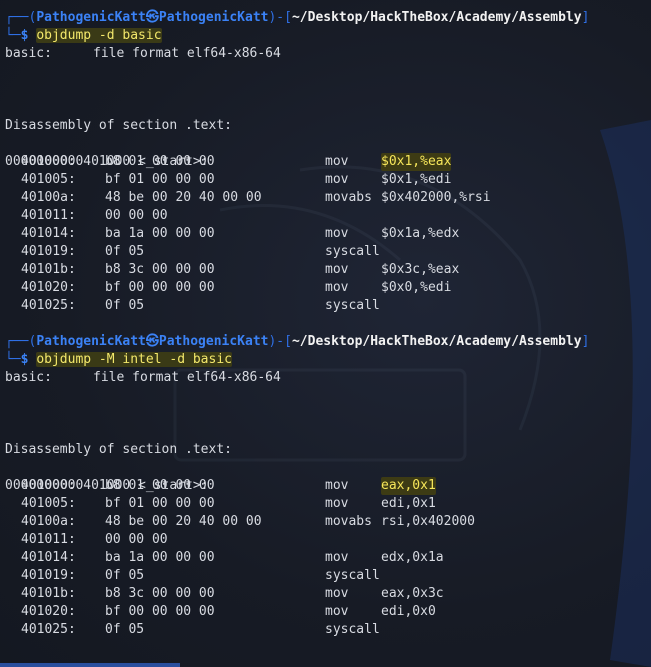 This screenshot has width=651, height=667. Describe the element at coordinates (420, 233) in the screenshot. I see `instruction-operands: $0x1a,%edx` at that location.